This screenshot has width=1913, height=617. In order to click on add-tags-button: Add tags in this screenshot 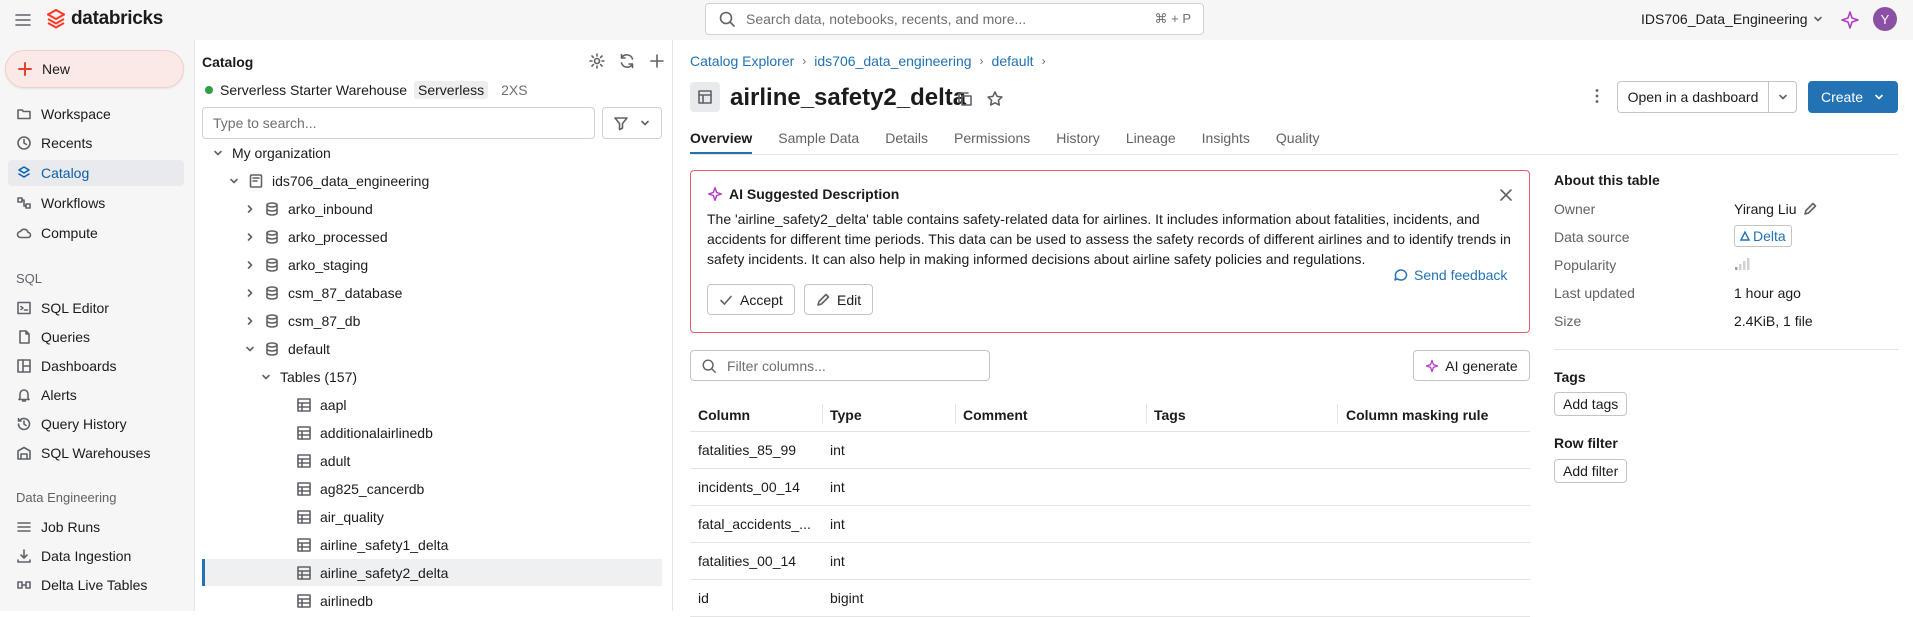, I will do `click(1591, 404)`.